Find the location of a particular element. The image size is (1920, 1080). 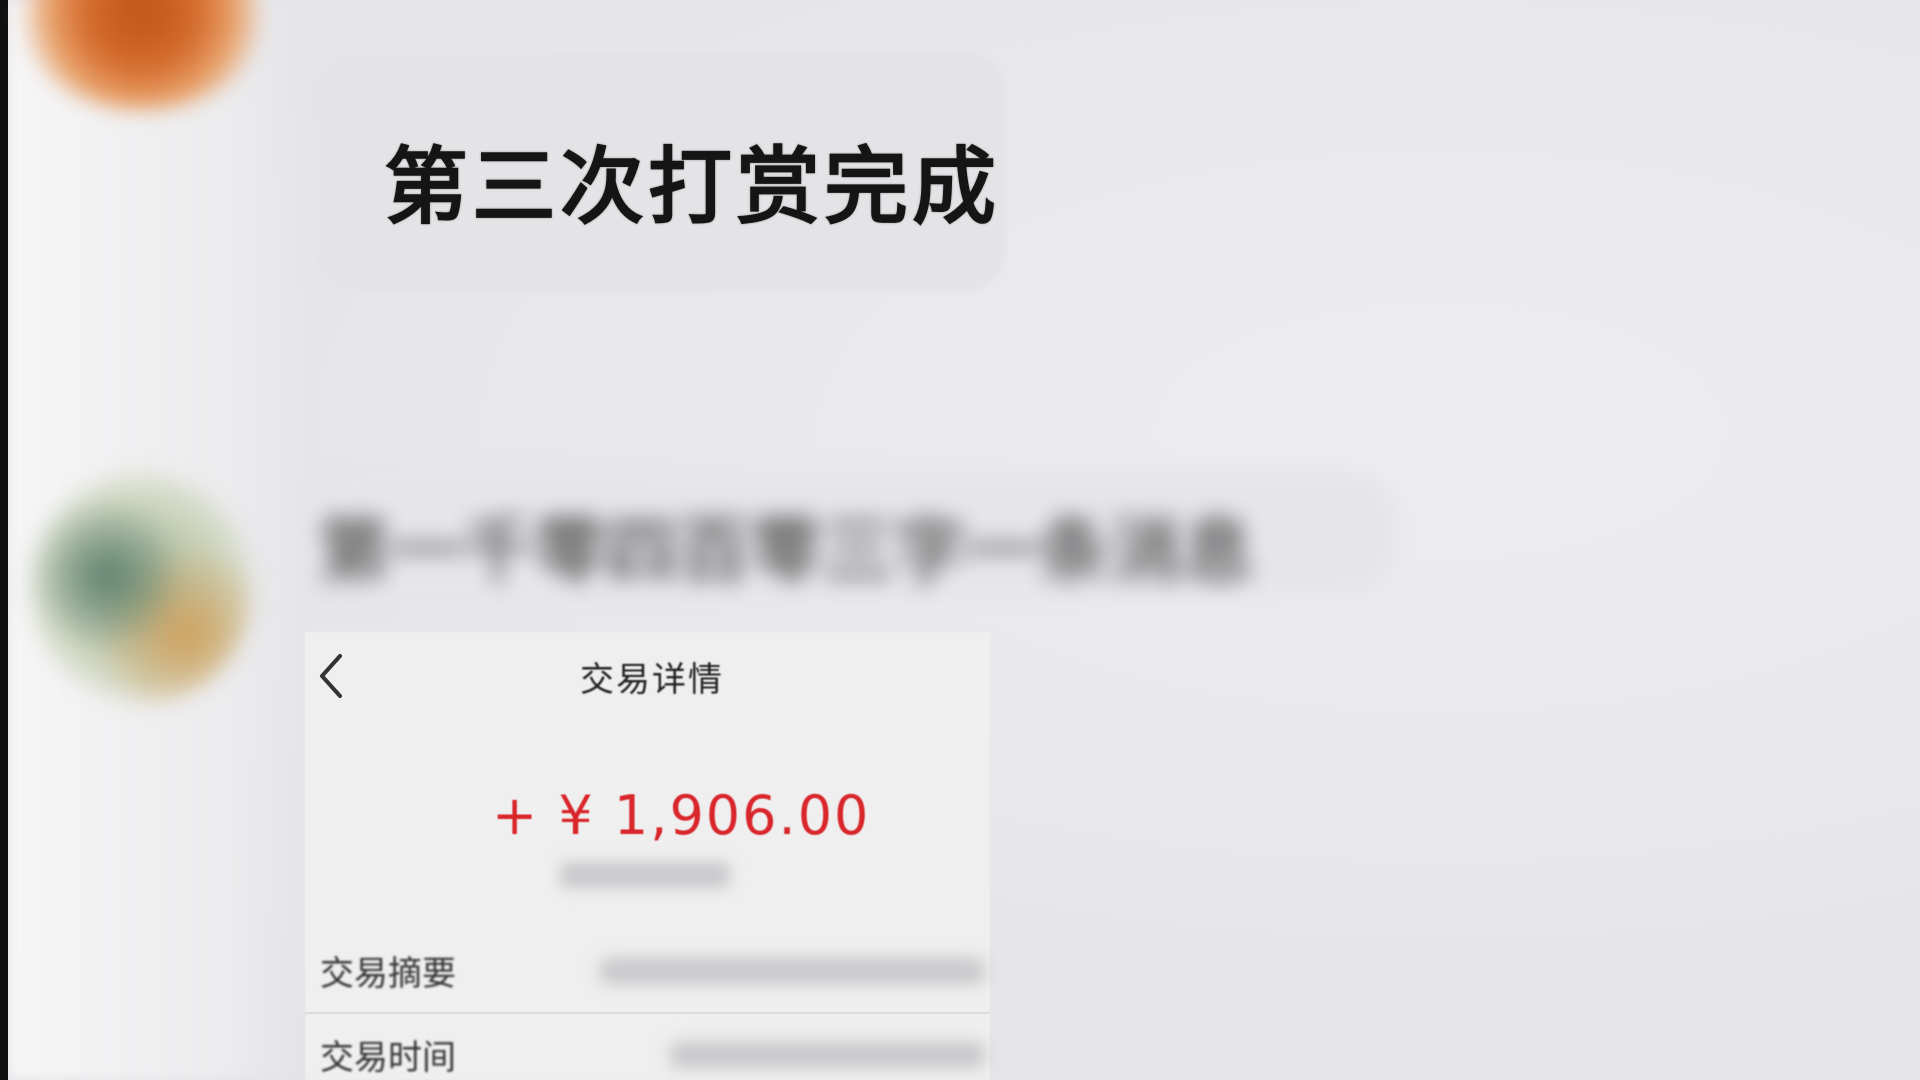

transaction-header-title: 交易详情 is located at coordinates (652, 680).